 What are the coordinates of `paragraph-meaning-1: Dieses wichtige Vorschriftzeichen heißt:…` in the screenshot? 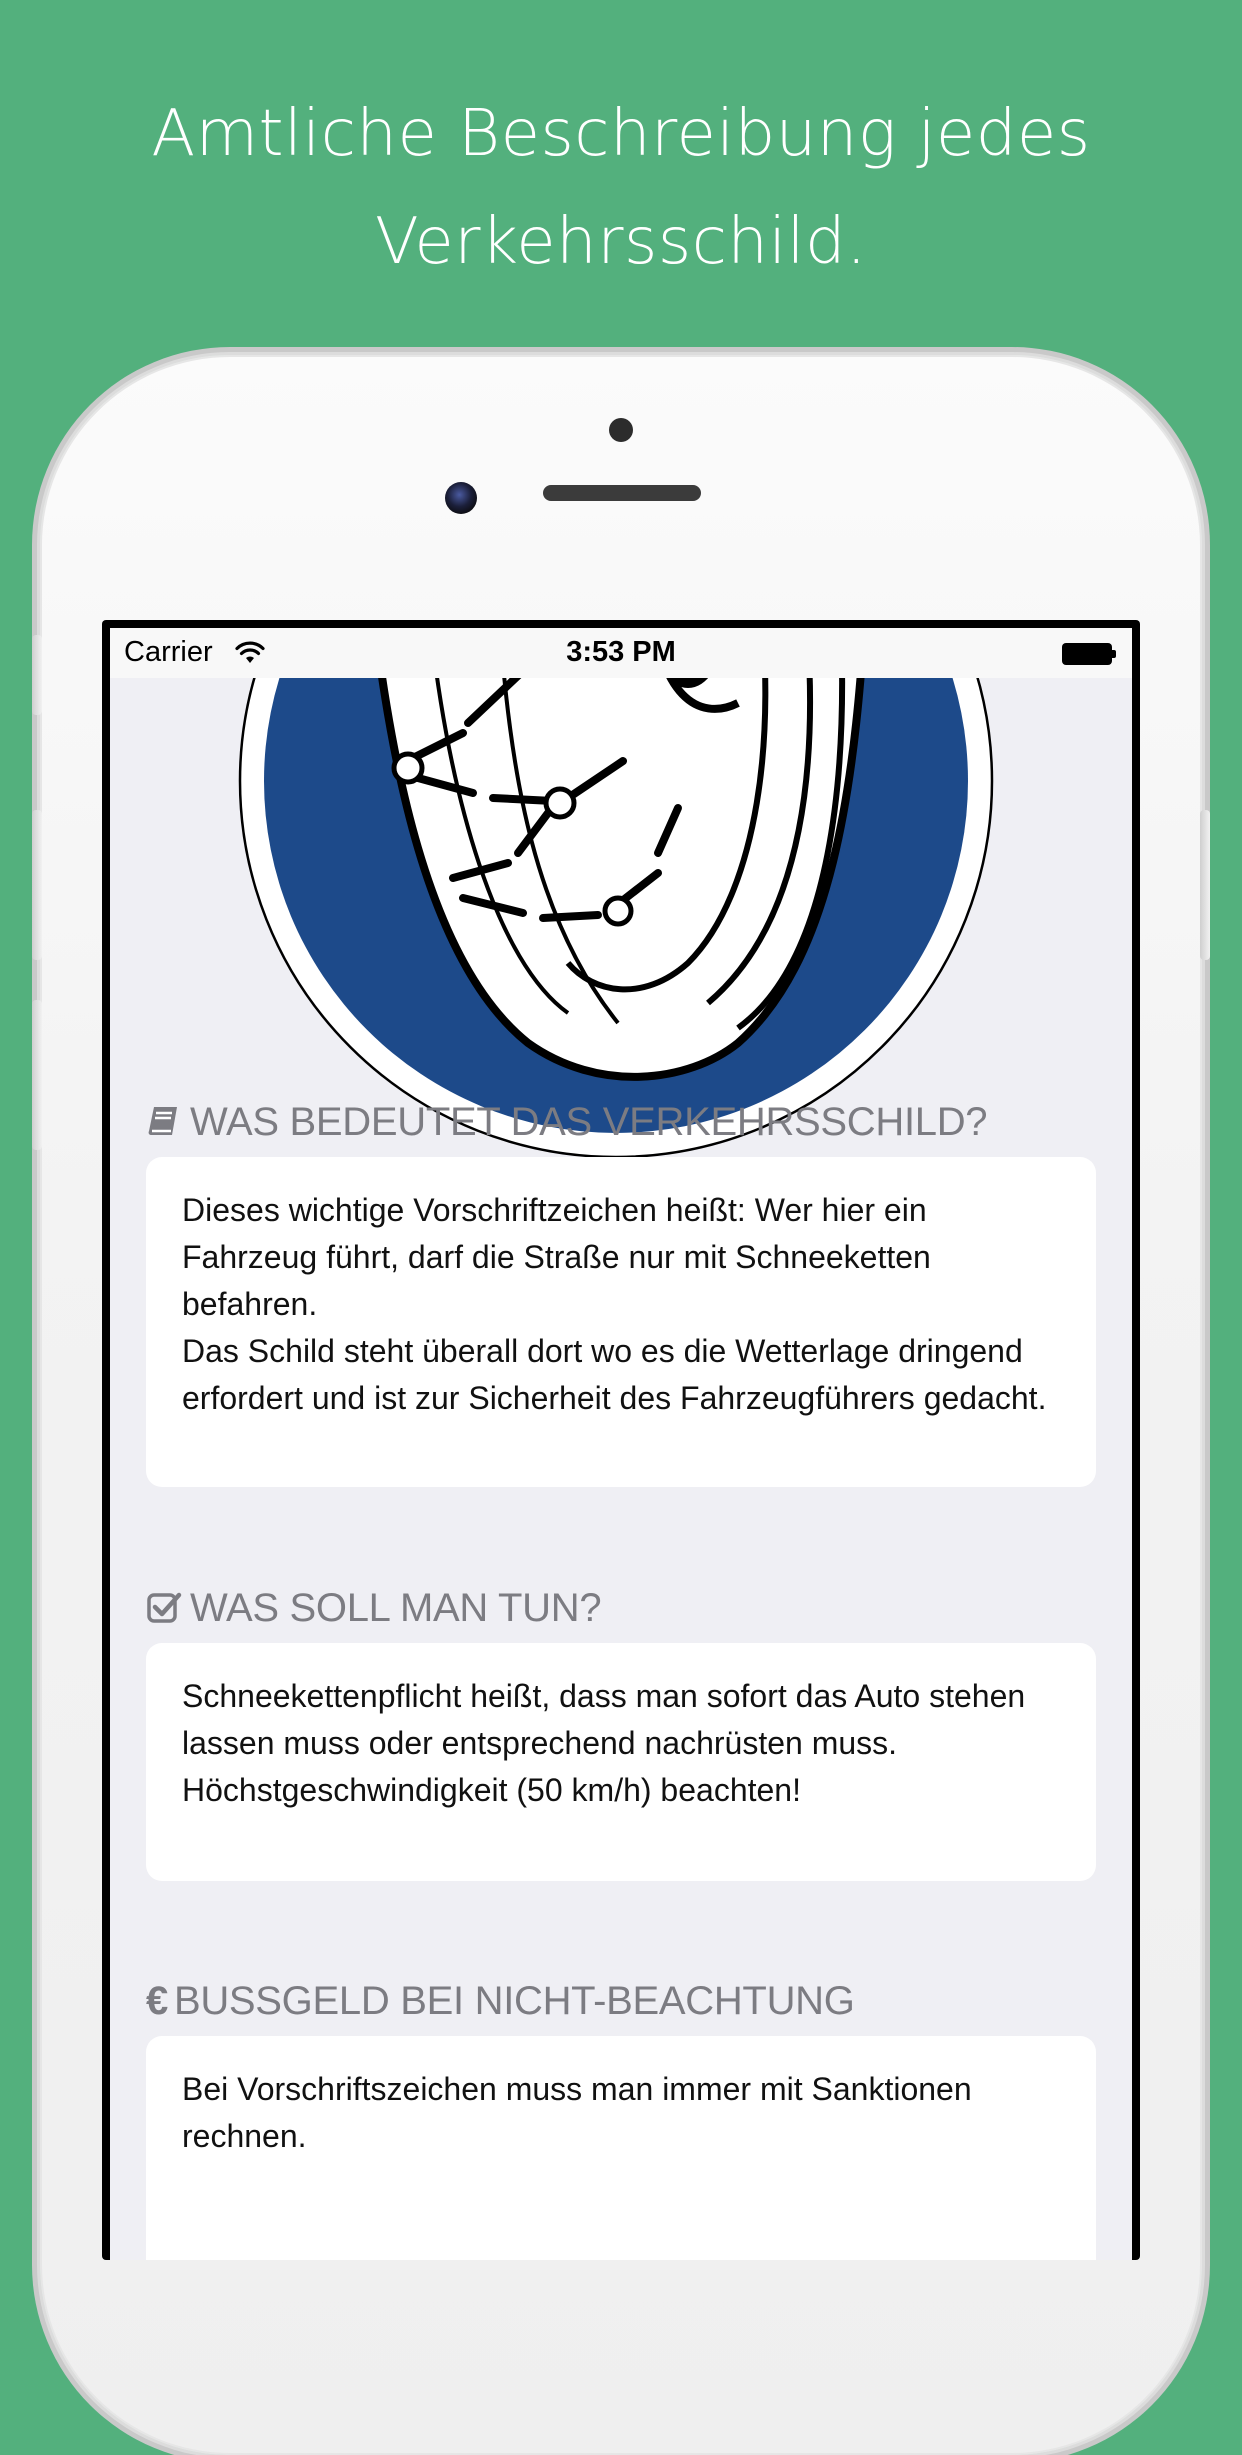 It's located at (556, 1257).